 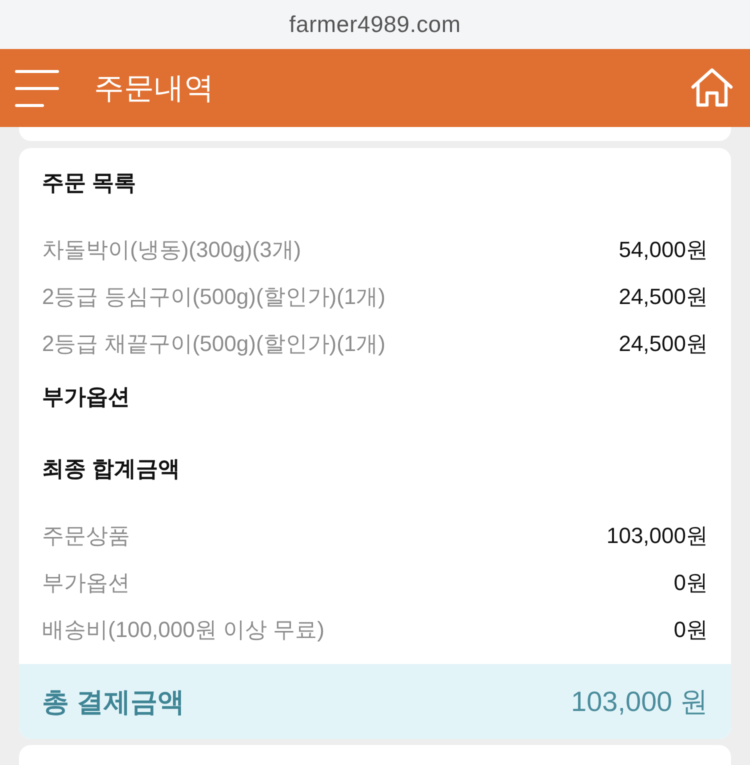 I want to click on total-label: 총 결제금액, so click(x=113, y=702).